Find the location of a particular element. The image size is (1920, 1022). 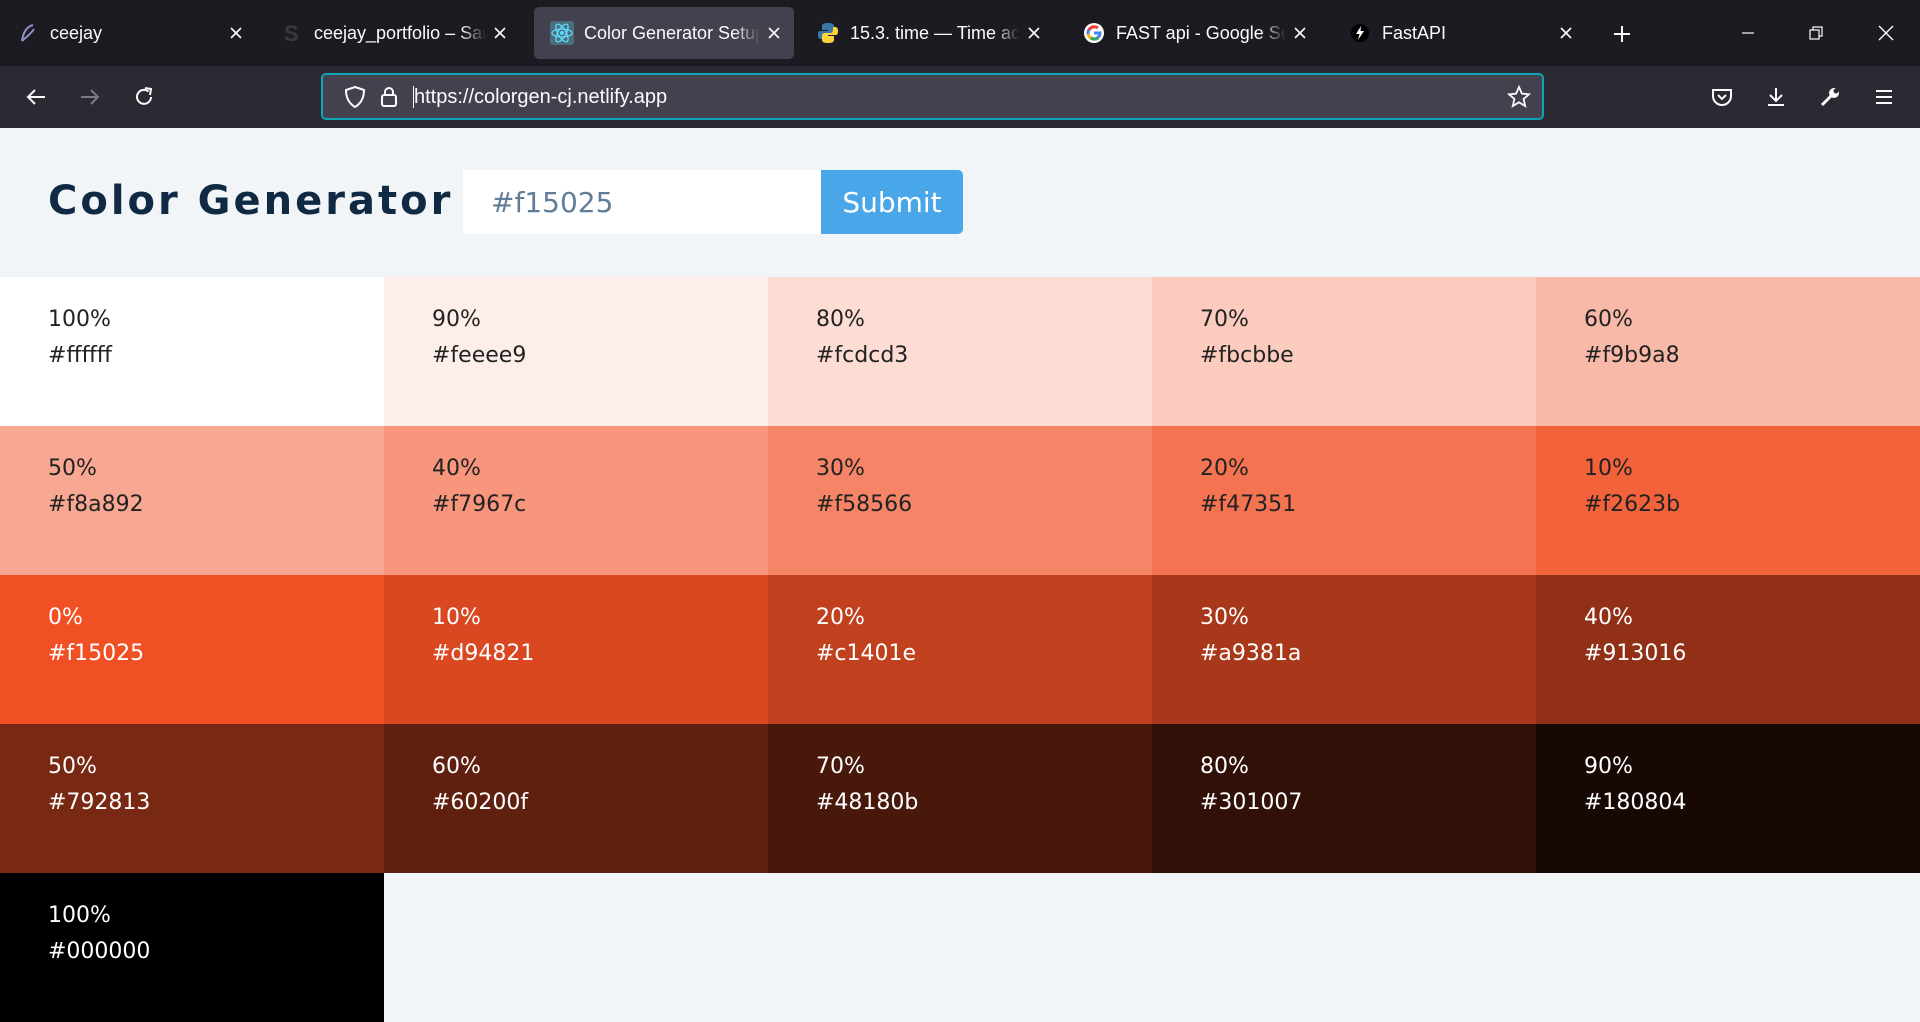

download-icon is located at coordinates (1776, 97).